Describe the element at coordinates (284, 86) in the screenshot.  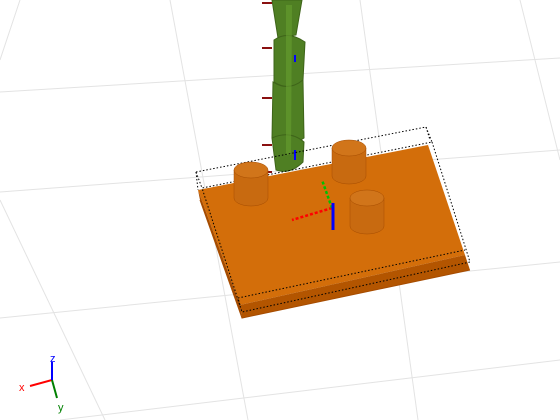
I see `robot-arm` at that location.